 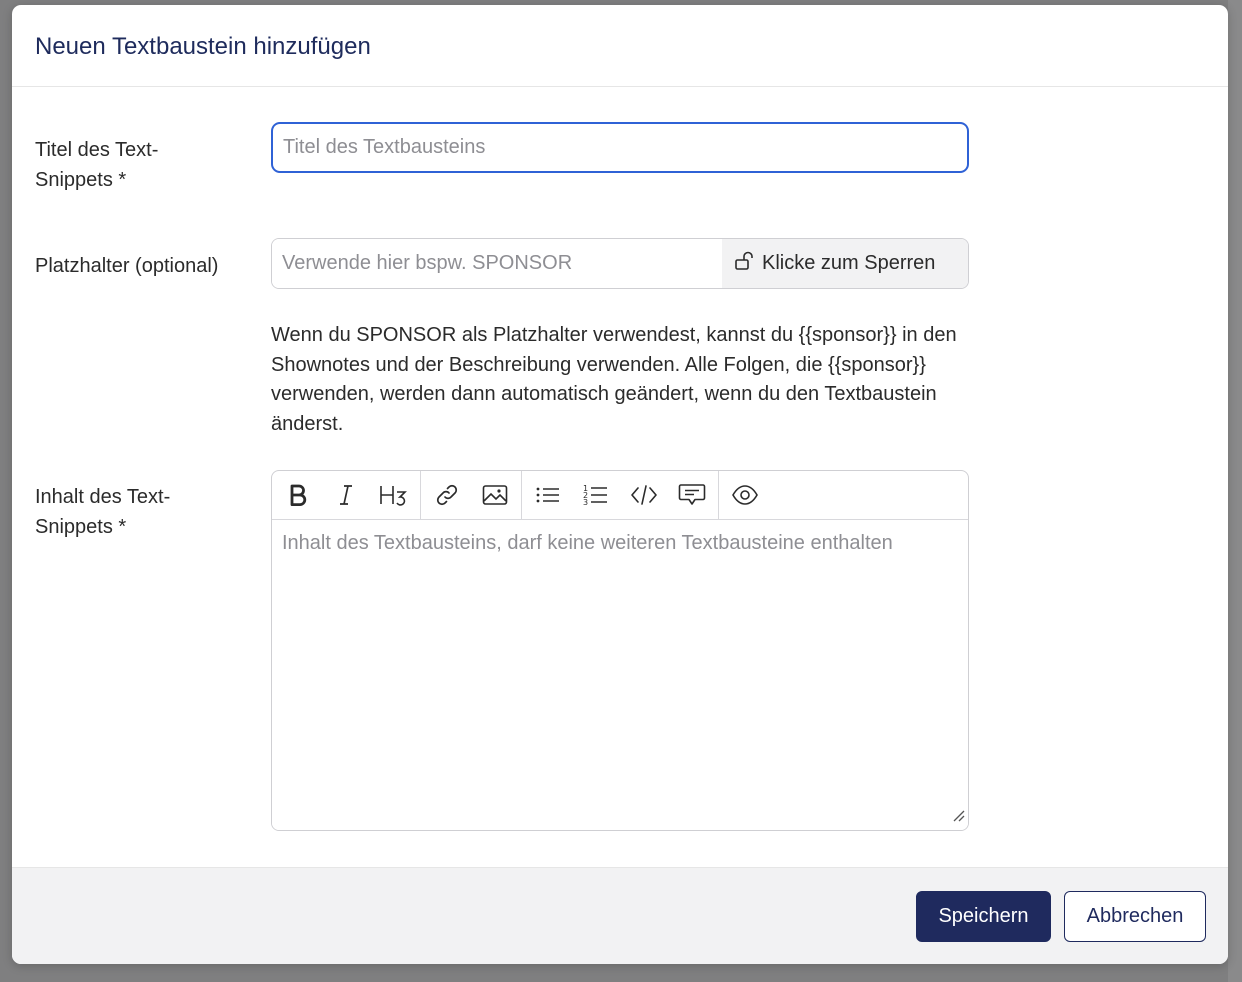 I want to click on title-label: Titel des Text-Snippets *, so click(x=97, y=165).